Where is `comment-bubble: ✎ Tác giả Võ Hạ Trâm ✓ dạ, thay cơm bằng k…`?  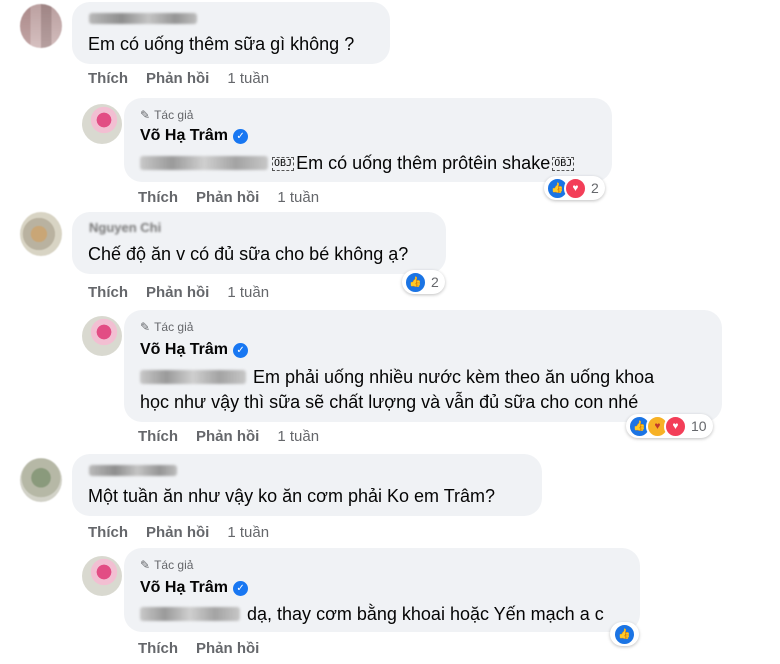 comment-bubble: ✎ Tác giả Võ Hạ Trâm ✓ dạ, thay cơm bằng k… is located at coordinates (382, 590).